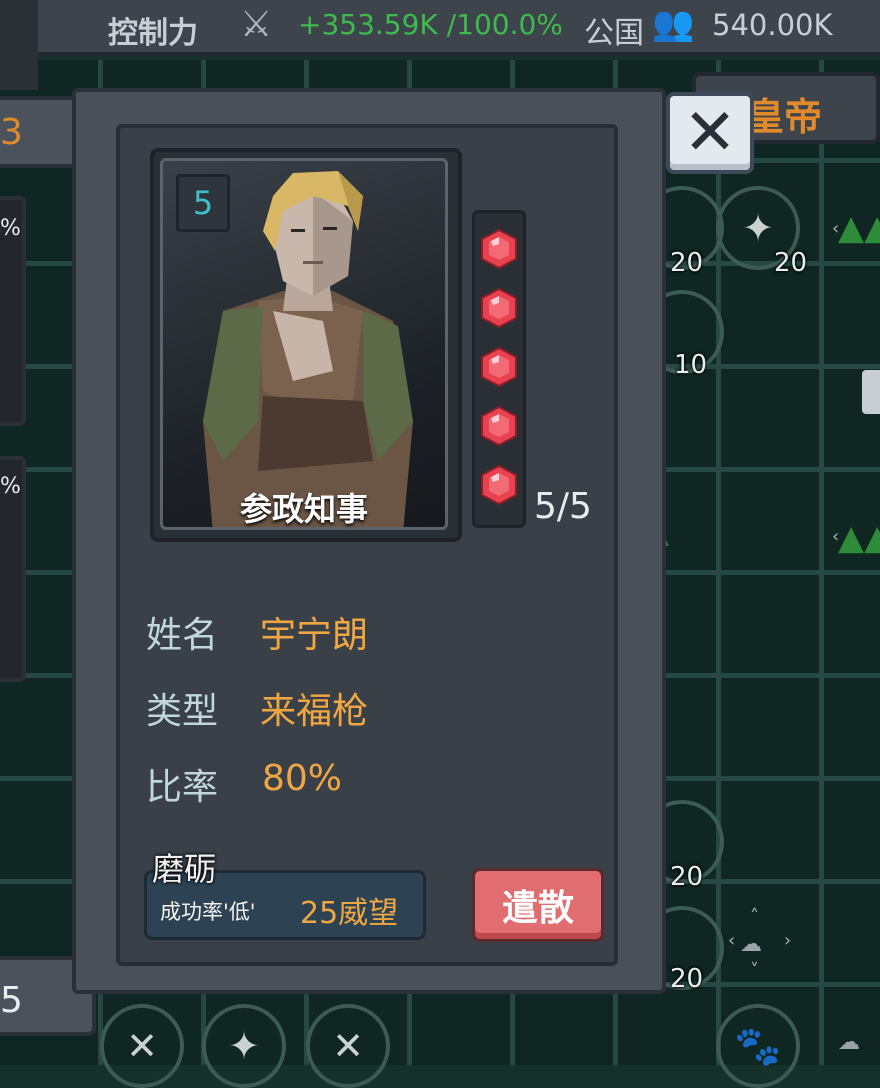 Image resolution: width=880 pixels, height=1088 pixels. I want to click on name-label: 姓名, so click(182, 635).